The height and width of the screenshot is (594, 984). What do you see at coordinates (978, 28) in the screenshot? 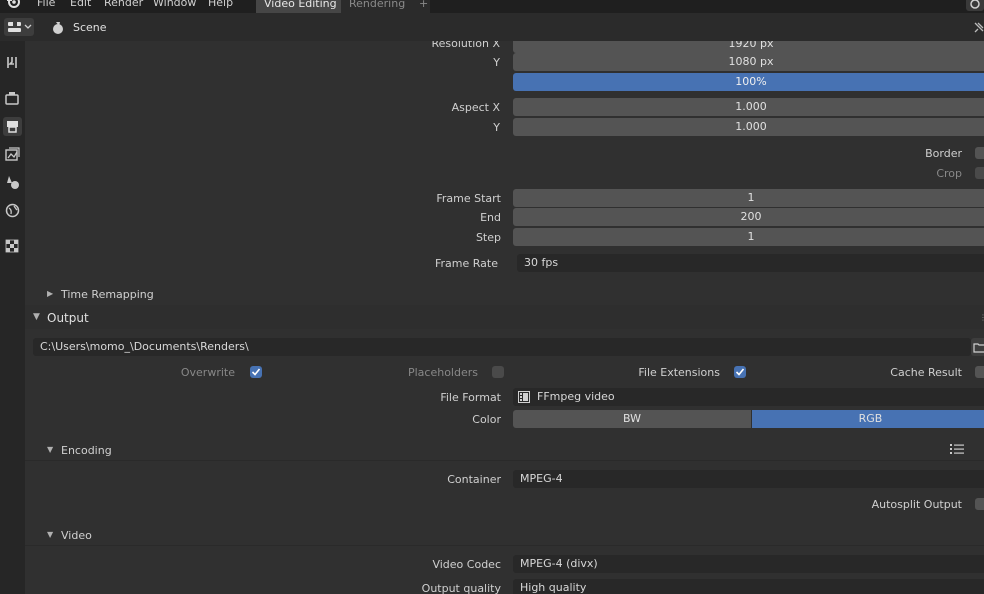
I see `pin-icon` at bounding box center [978, 28].